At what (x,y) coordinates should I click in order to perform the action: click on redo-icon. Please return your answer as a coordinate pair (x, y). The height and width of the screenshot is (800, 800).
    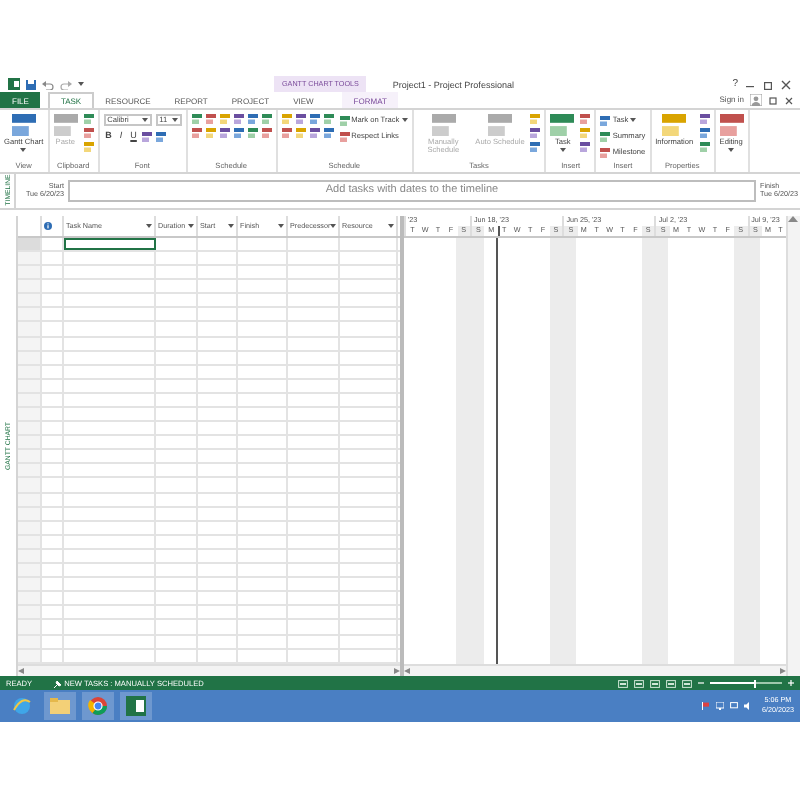
    Looking at the image, I should click on (66, 84).